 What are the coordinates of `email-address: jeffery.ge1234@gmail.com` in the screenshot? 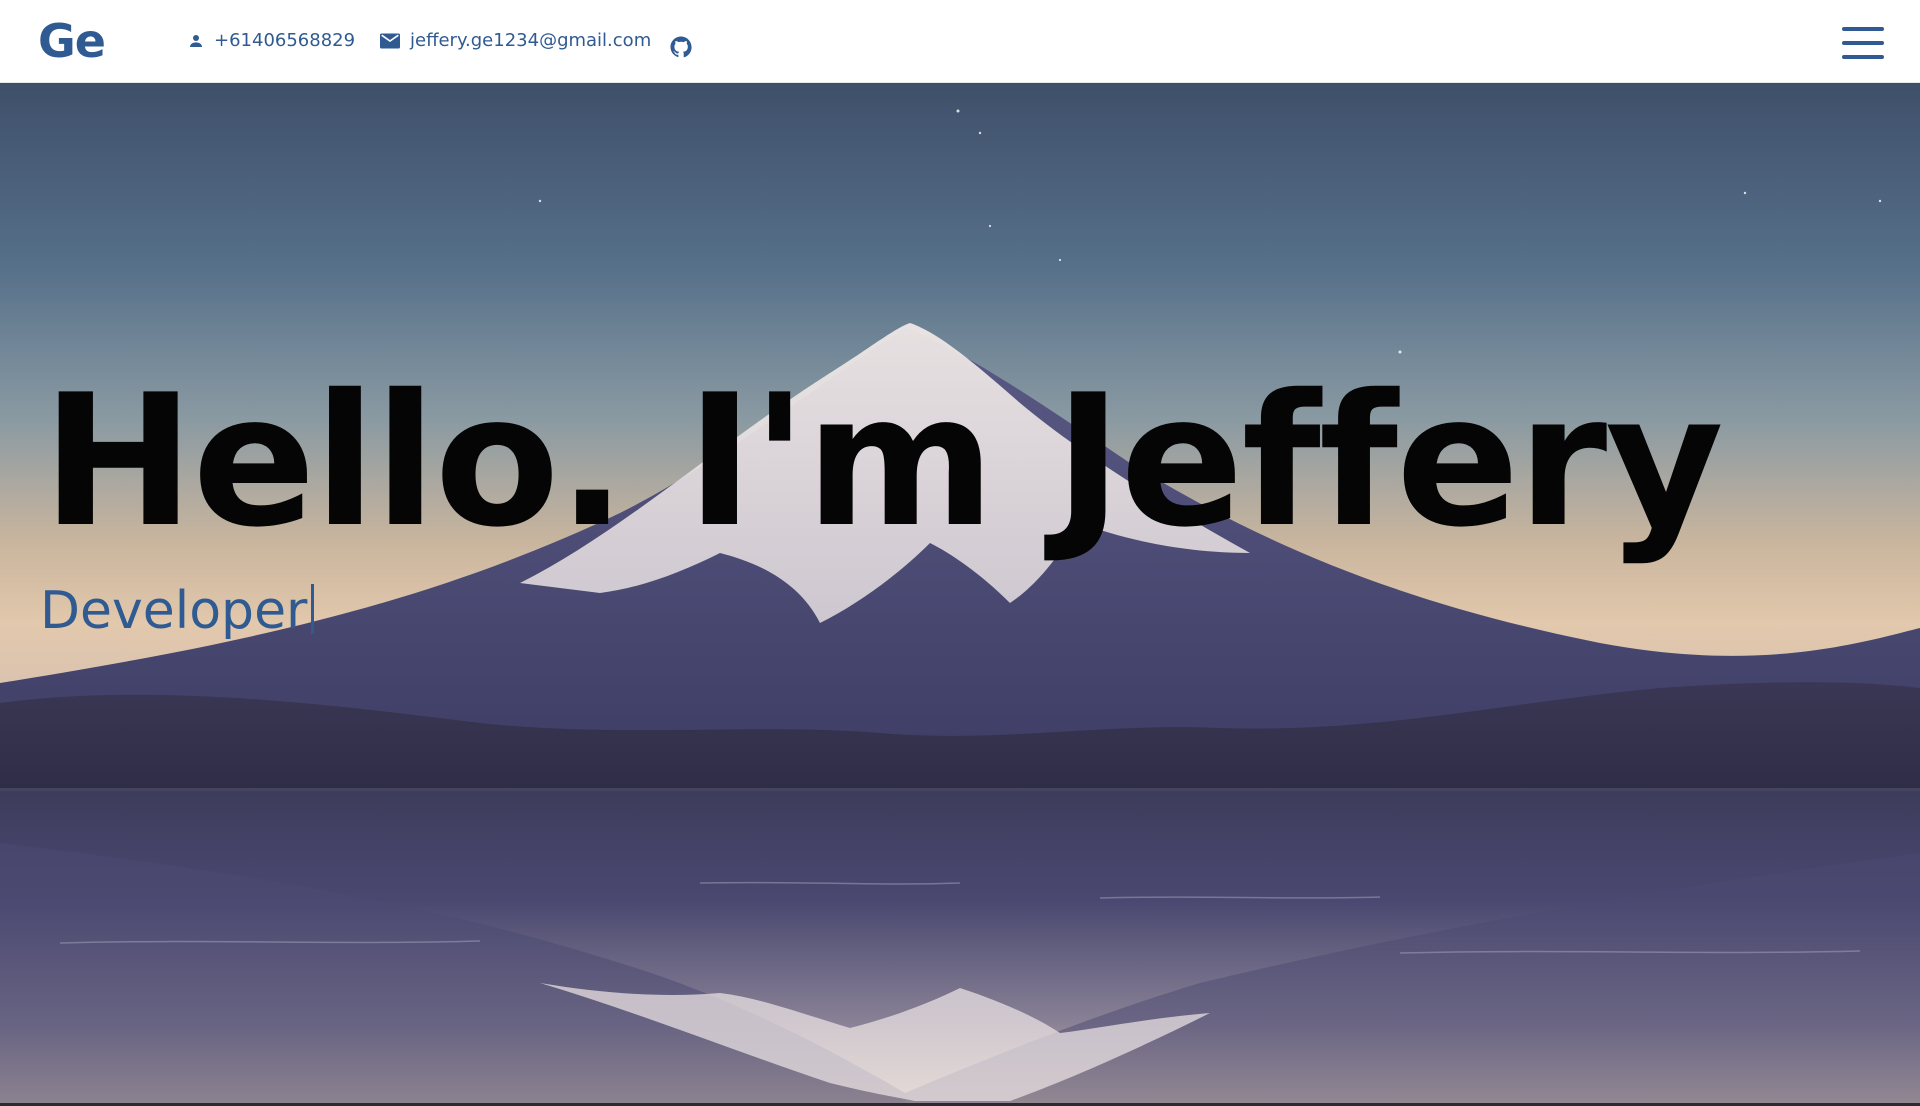 It's located at (531, 40).